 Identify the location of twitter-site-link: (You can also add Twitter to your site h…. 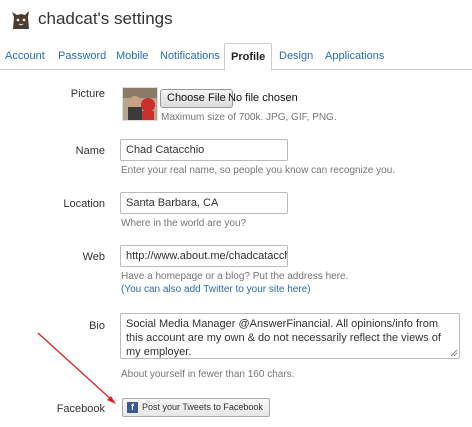
(216, 289).